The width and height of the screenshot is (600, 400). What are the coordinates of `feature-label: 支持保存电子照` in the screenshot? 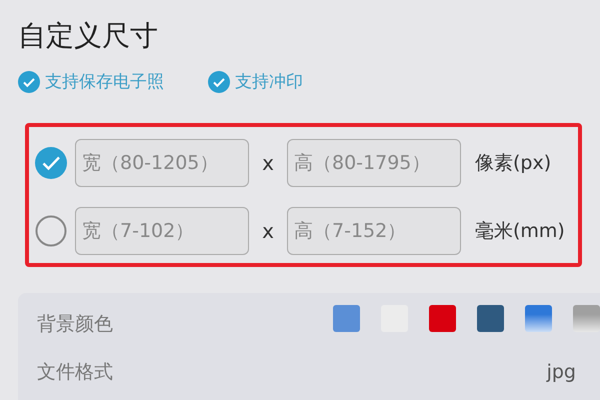 It's located at (104, 82).